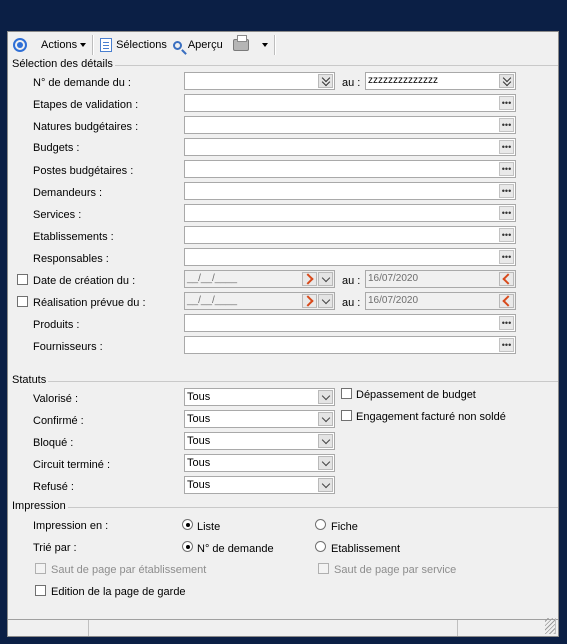  What do you see at coordinates (506, 80) in the screenshot?
I see `demande-au-dropdown` at bounding box center [506, 80].